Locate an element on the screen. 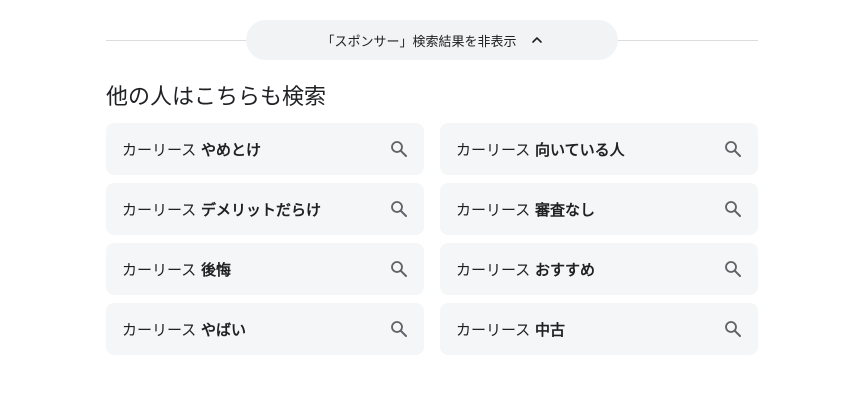  related-search-label: カーリース 中古 is located at coordinates (511, 329).